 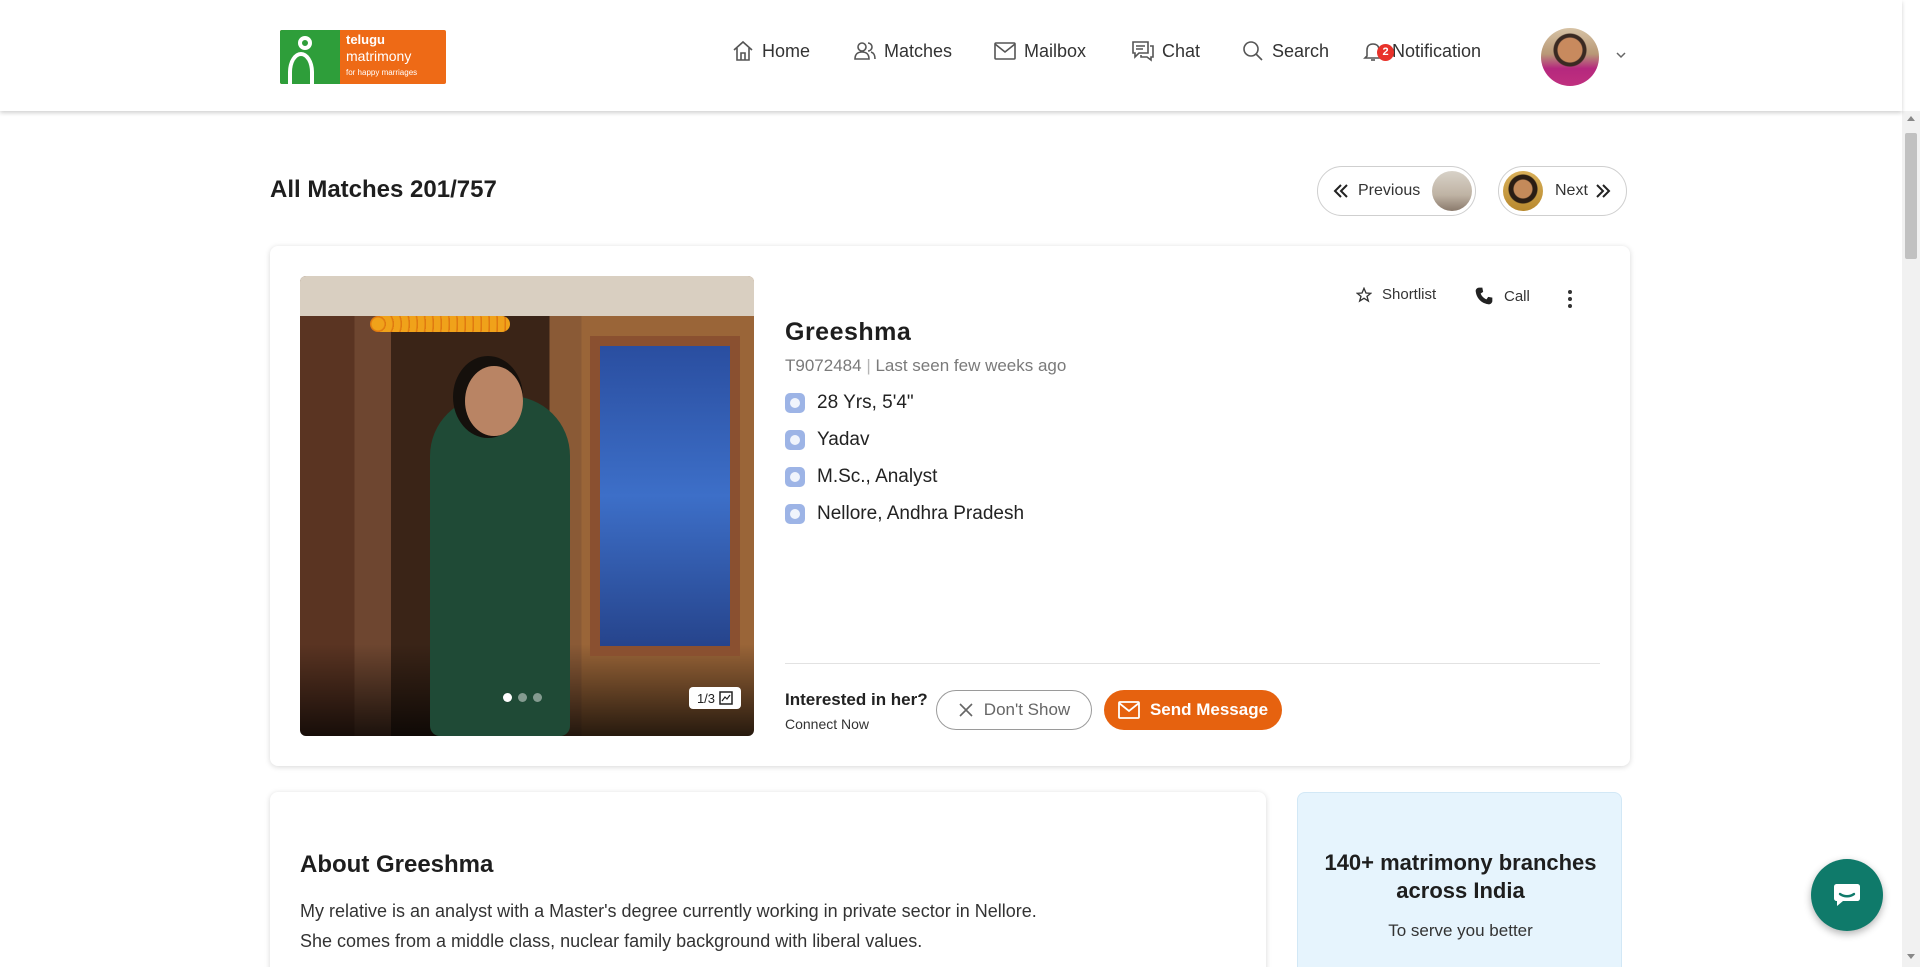 I want to click on shortlist-label: Shortlist, so click(x=1409, y=294).